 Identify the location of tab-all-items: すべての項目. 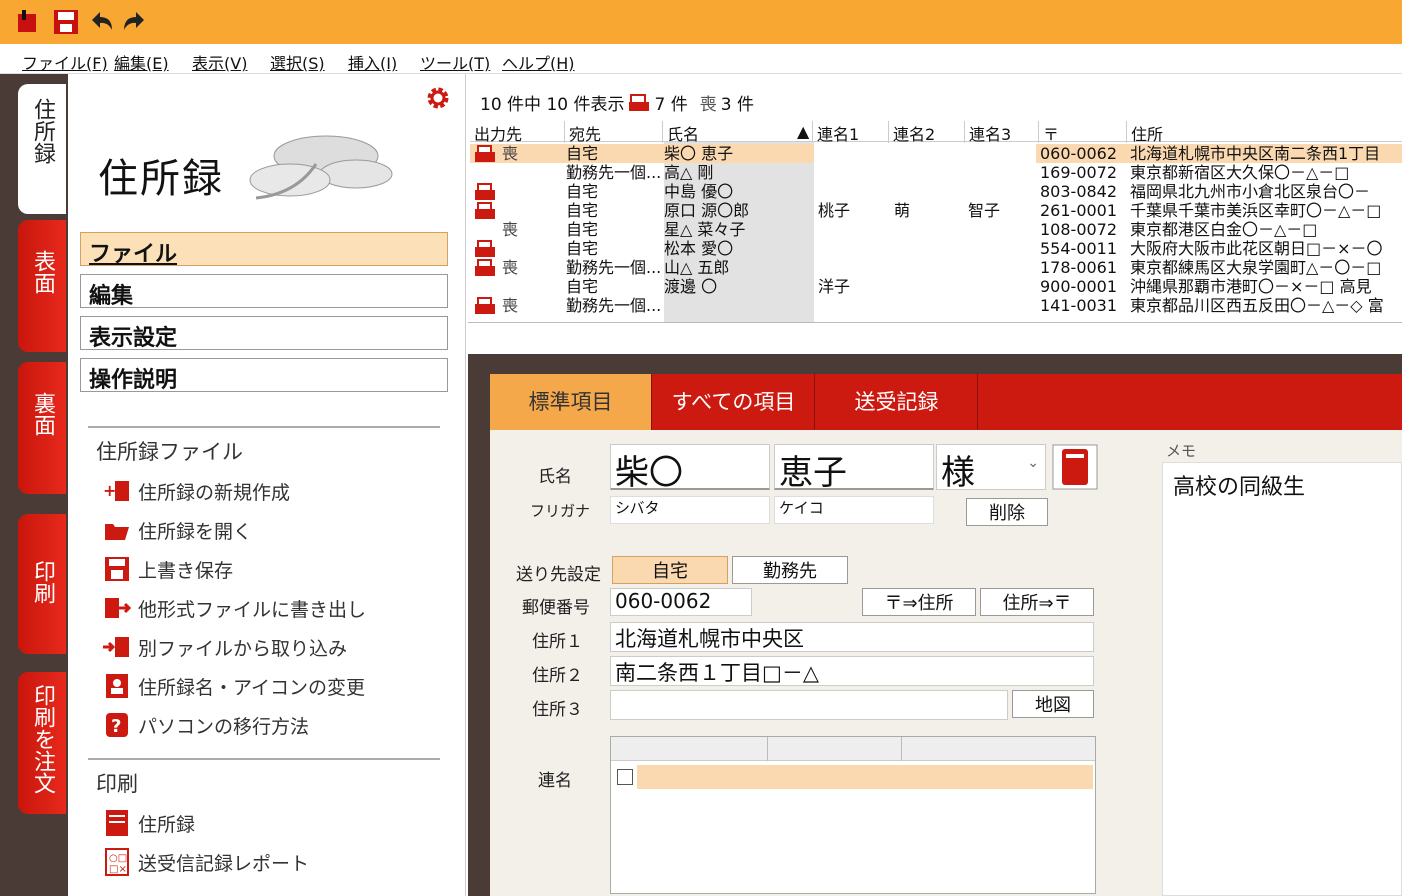
(734, 402).